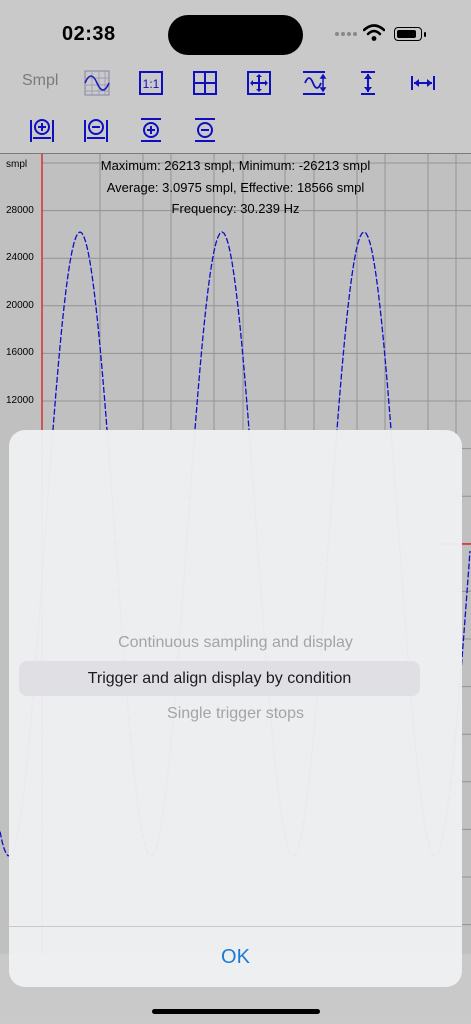  I want to click on option-single-trigger: Single trigger stops, so click(235, 714).